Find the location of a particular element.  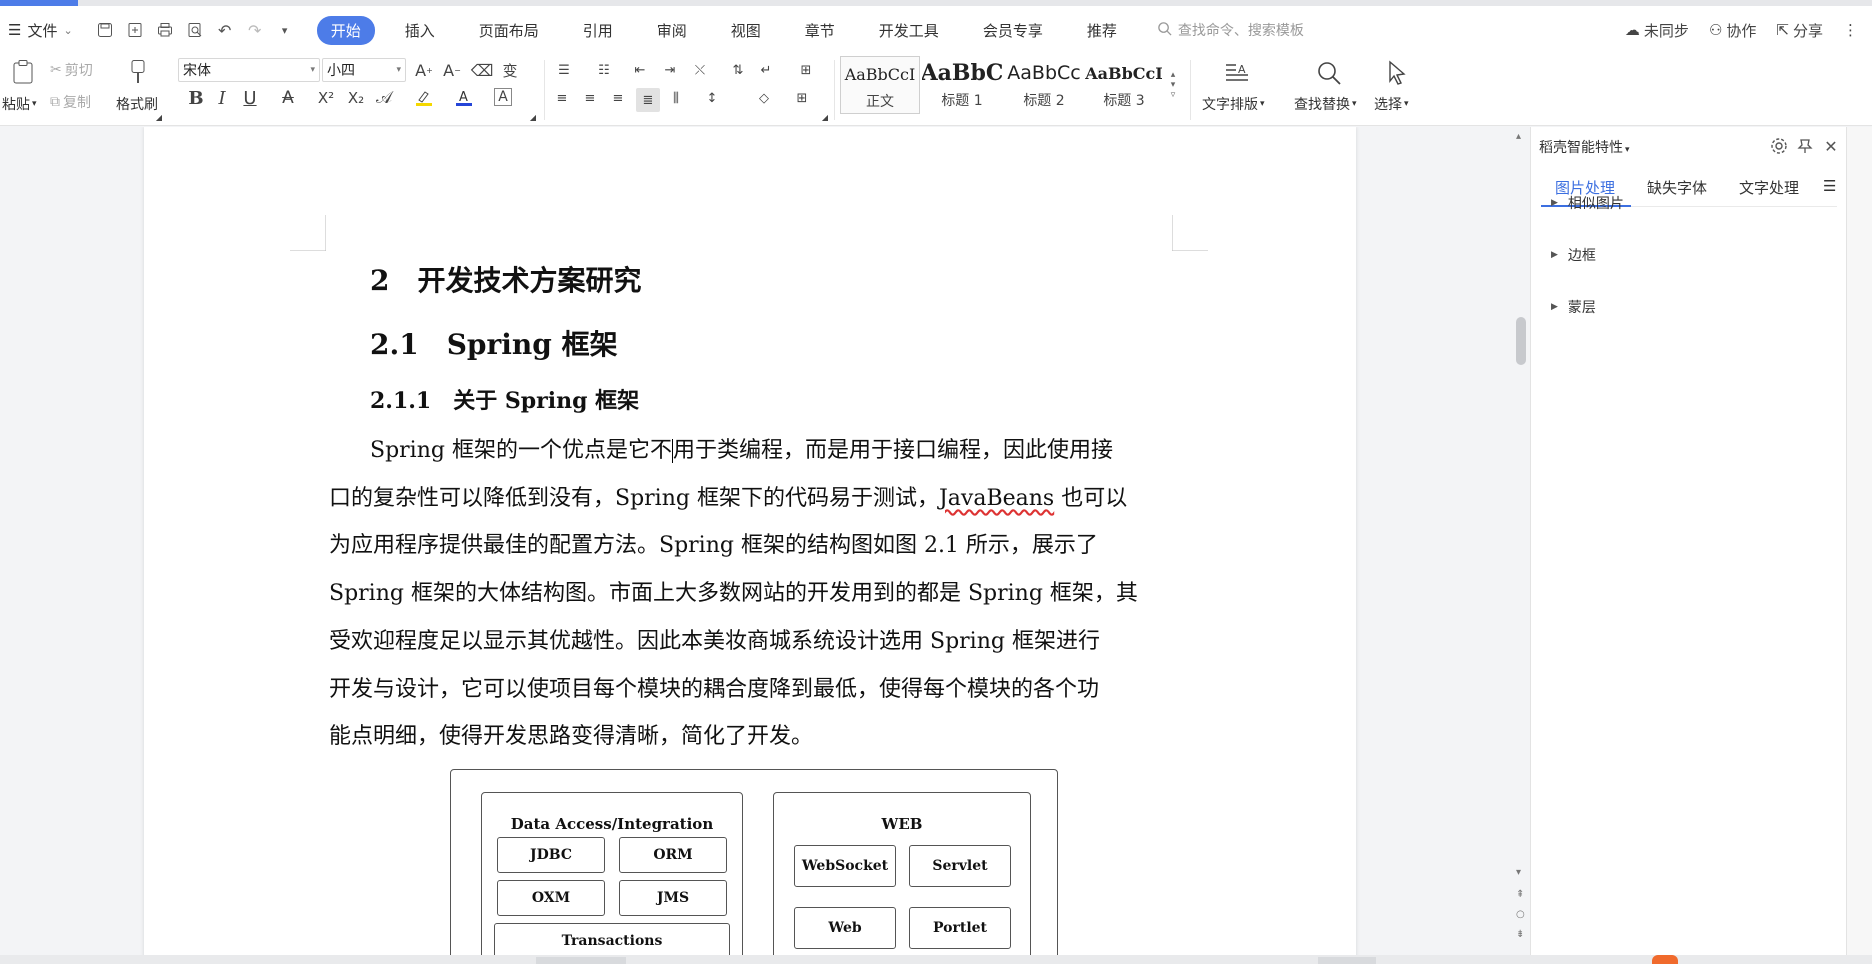

phonetic-guide-icon: 变 is located at coordinates (510, 70).